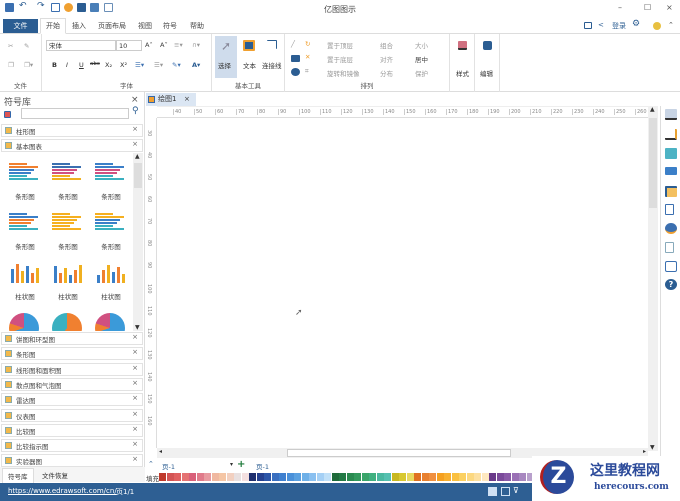  What do you see at coordinates (669, 7) in the screenshot?
I see `close-button: ×` at bounding box center [669, 7].